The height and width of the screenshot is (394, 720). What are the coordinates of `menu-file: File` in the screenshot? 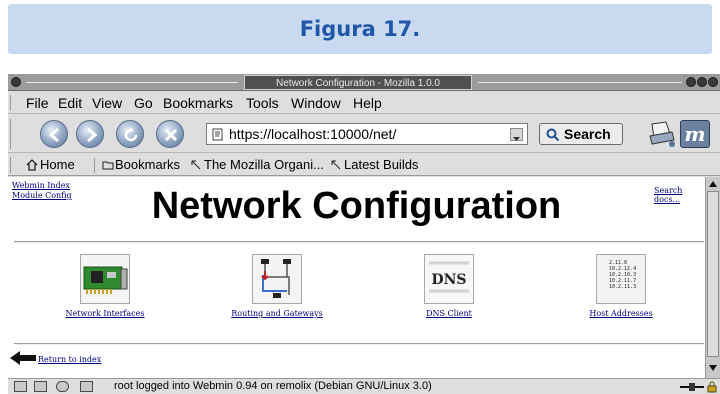 It's located at (37, 103).